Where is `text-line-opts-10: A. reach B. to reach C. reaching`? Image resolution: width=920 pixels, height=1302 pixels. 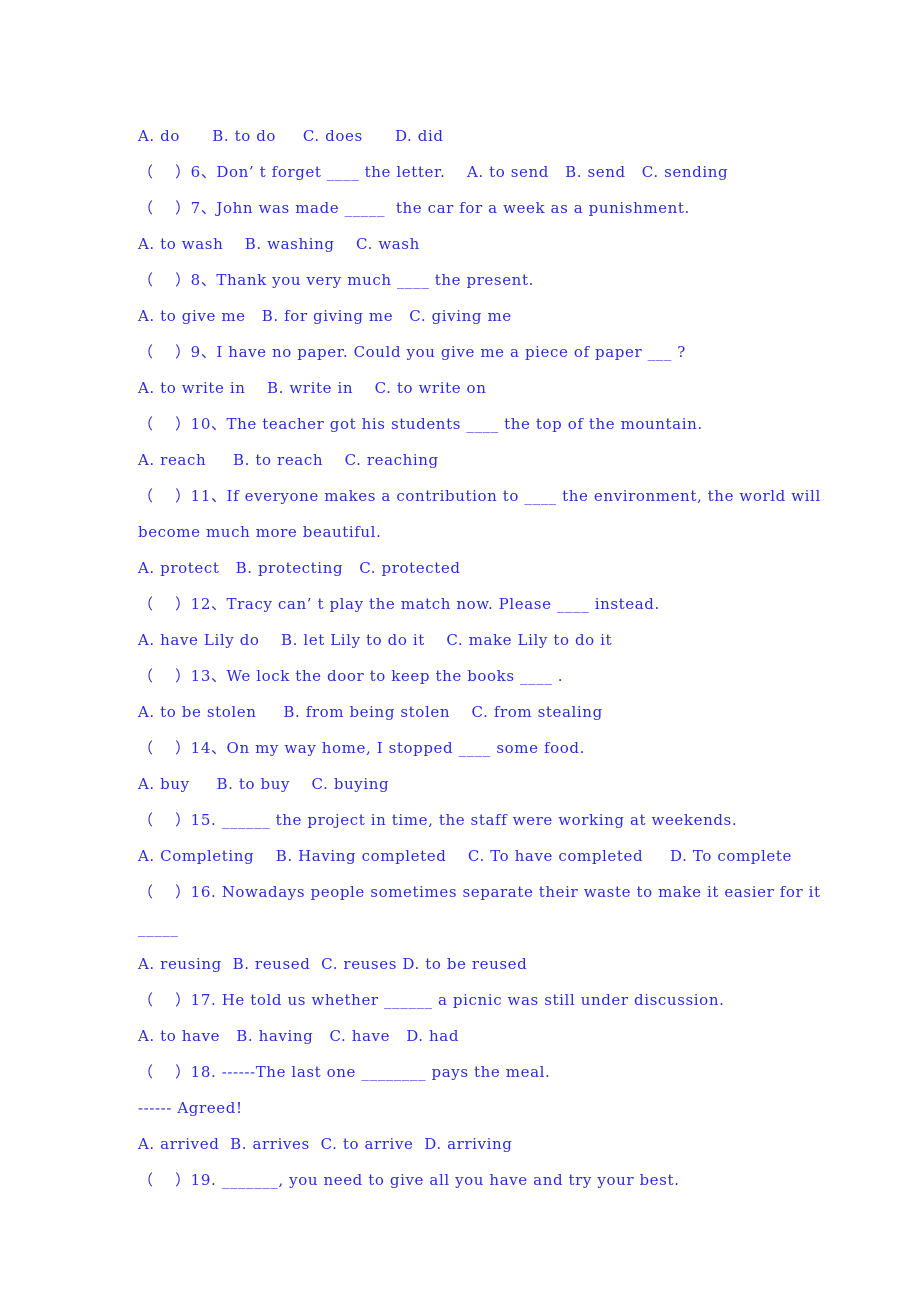 text-line-opts-10: A. reach B. to reach C. reaching is located at coordinates (288, 460).